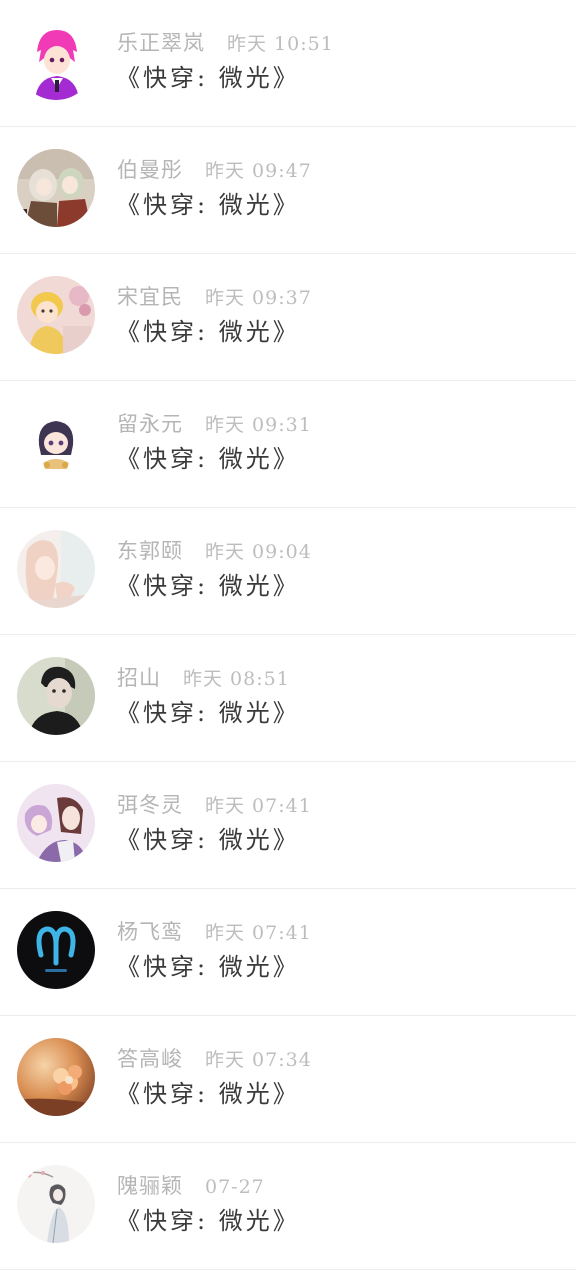 The width and height of the screenshot is (576, 1280). I want to click on timestamp: 昨天 09:47, so click(258, 171).